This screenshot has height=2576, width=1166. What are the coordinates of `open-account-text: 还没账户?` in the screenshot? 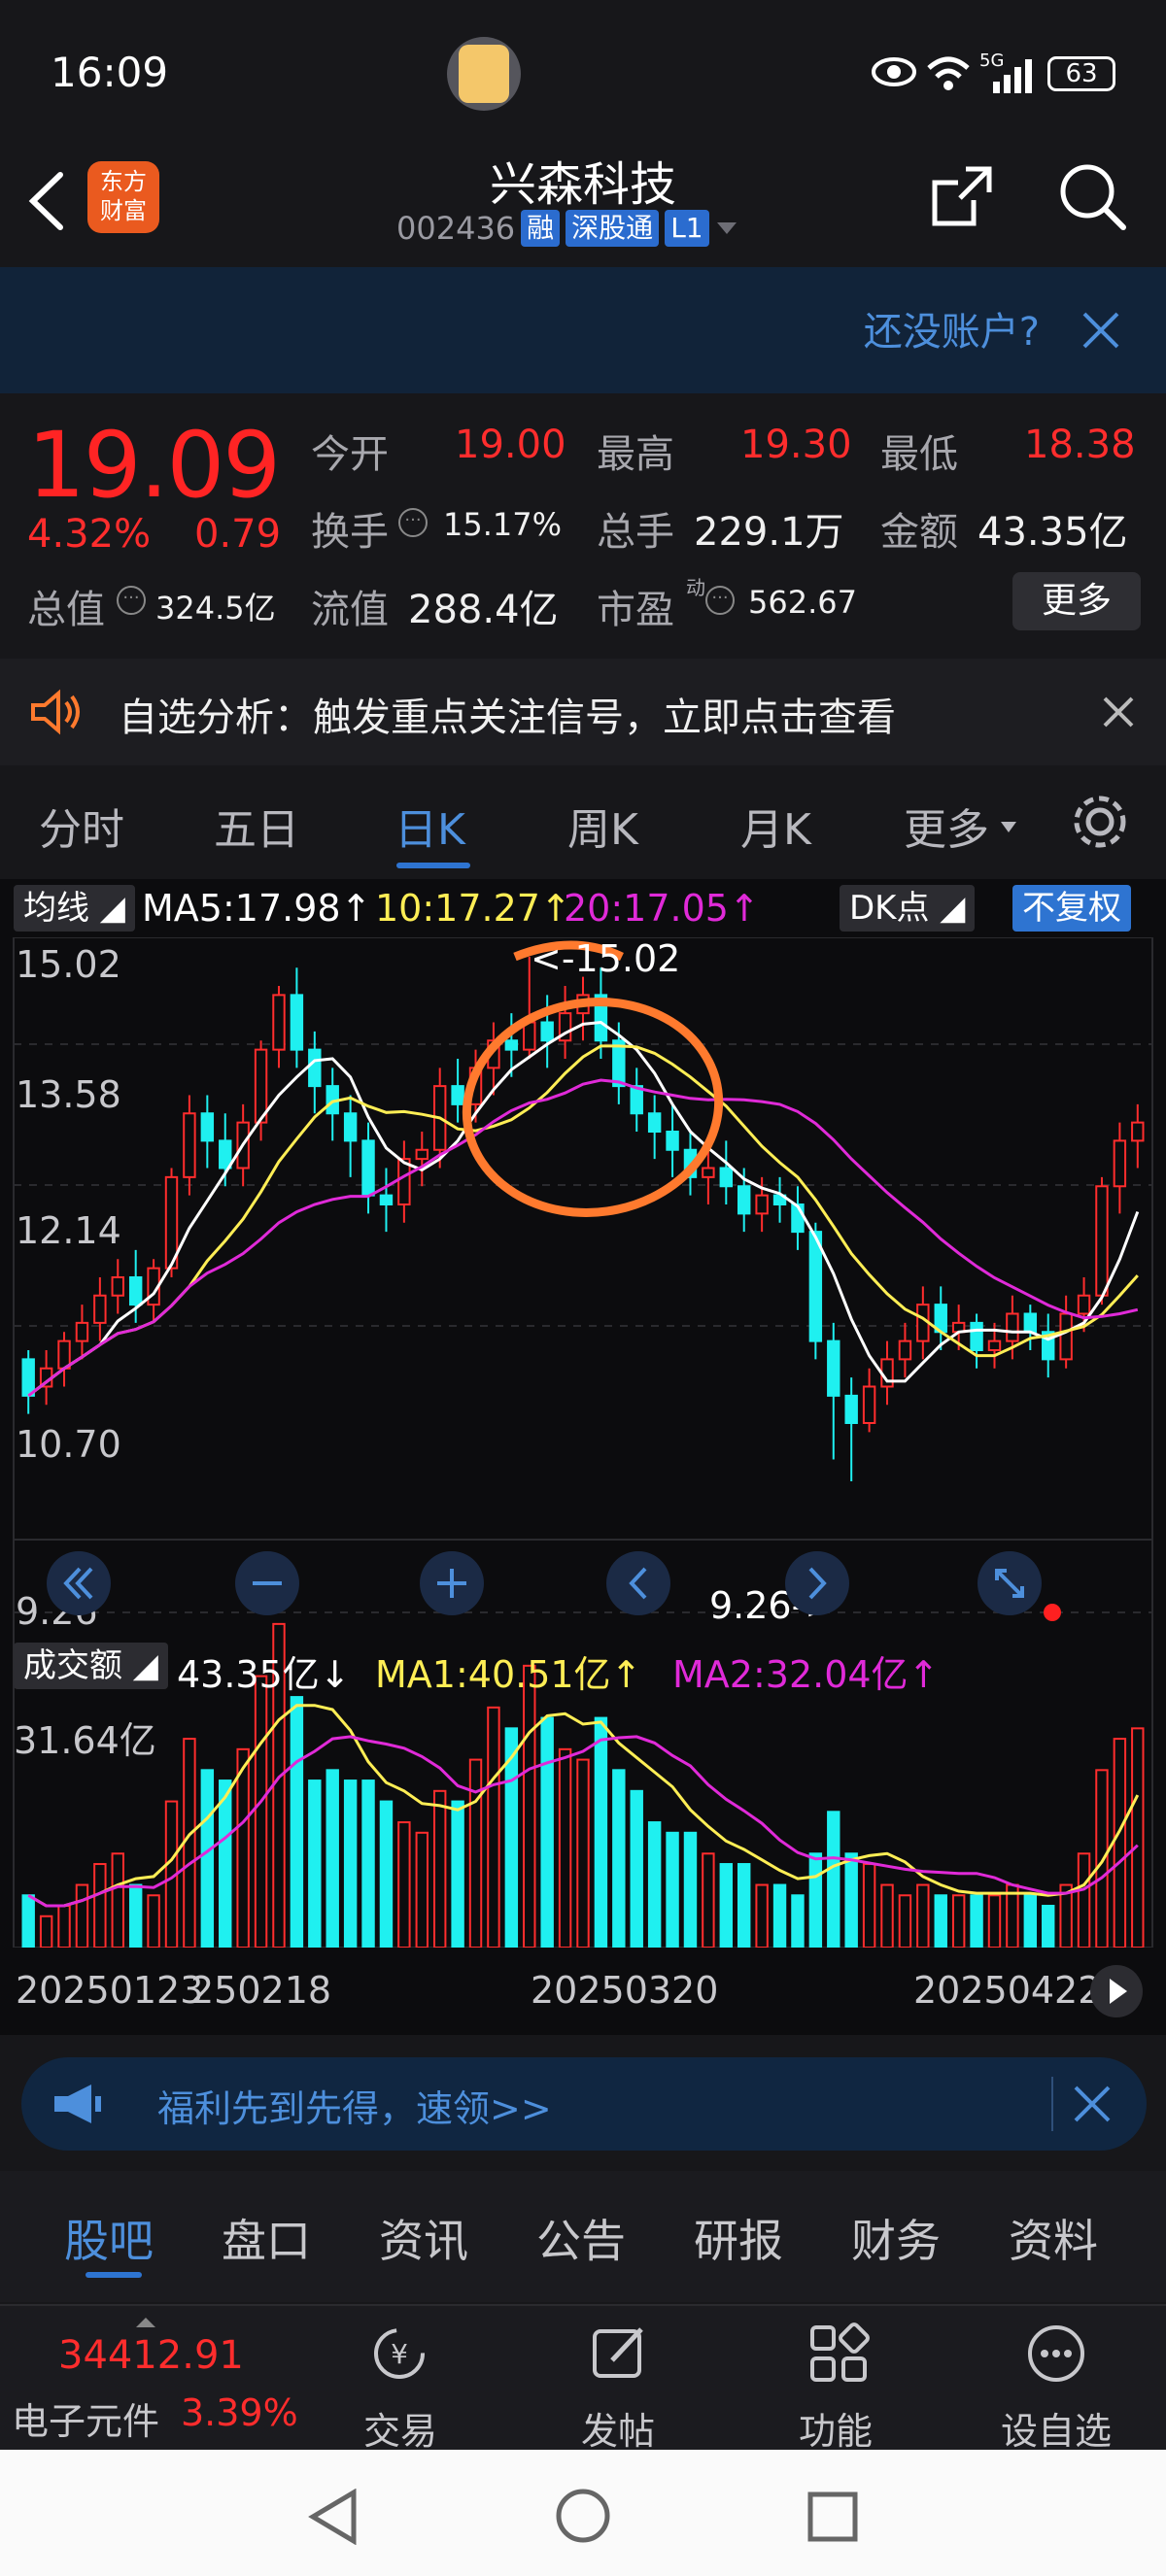 It's located at (952, 328).